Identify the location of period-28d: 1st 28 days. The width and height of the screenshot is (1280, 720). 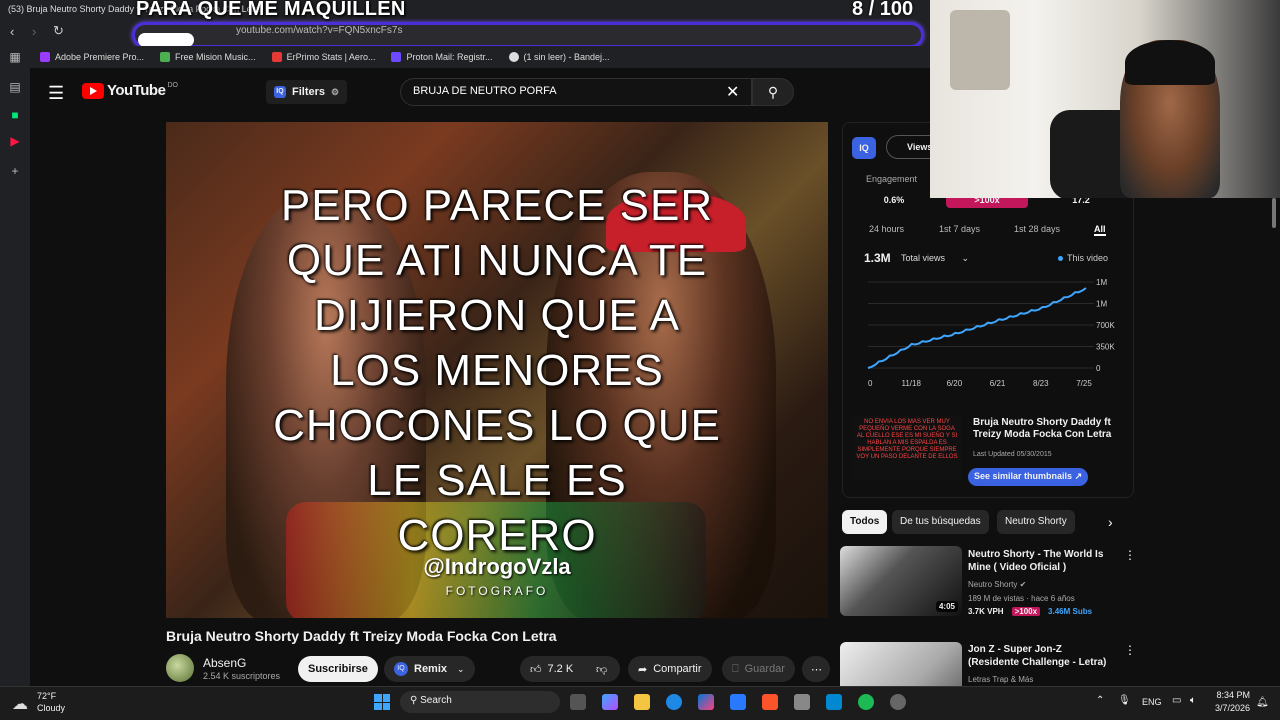
(1037, 229).